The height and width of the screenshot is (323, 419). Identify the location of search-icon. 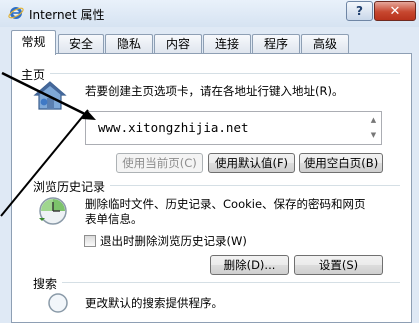
(58, 303).